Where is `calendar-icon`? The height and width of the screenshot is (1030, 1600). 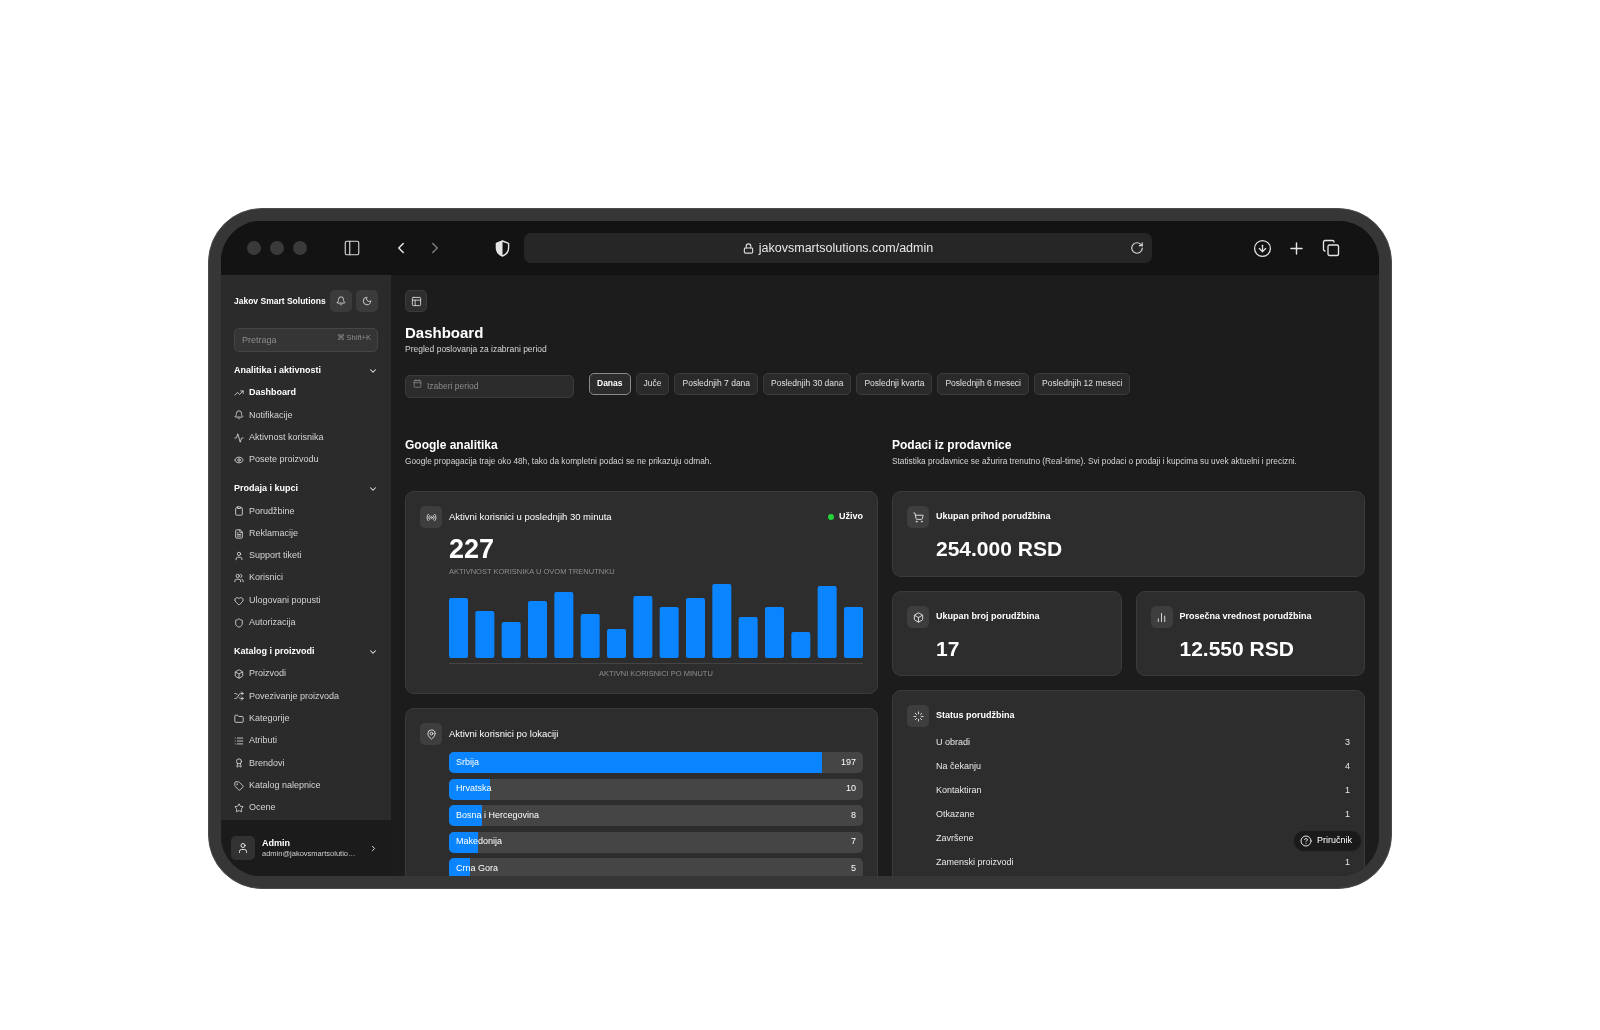 calendar-icon is located at coordinates (417, 383).